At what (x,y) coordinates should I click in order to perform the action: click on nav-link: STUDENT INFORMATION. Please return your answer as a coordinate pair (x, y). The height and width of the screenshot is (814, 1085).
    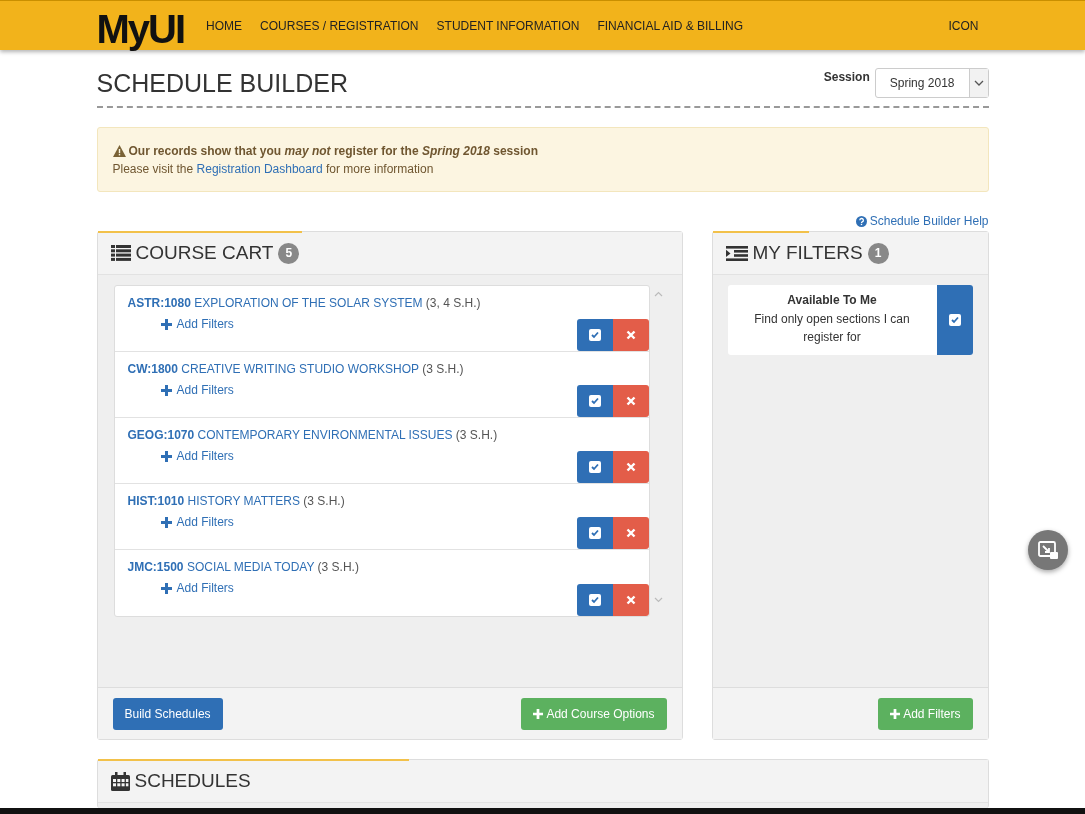
    Looking at the image, I should click on (508, 25).